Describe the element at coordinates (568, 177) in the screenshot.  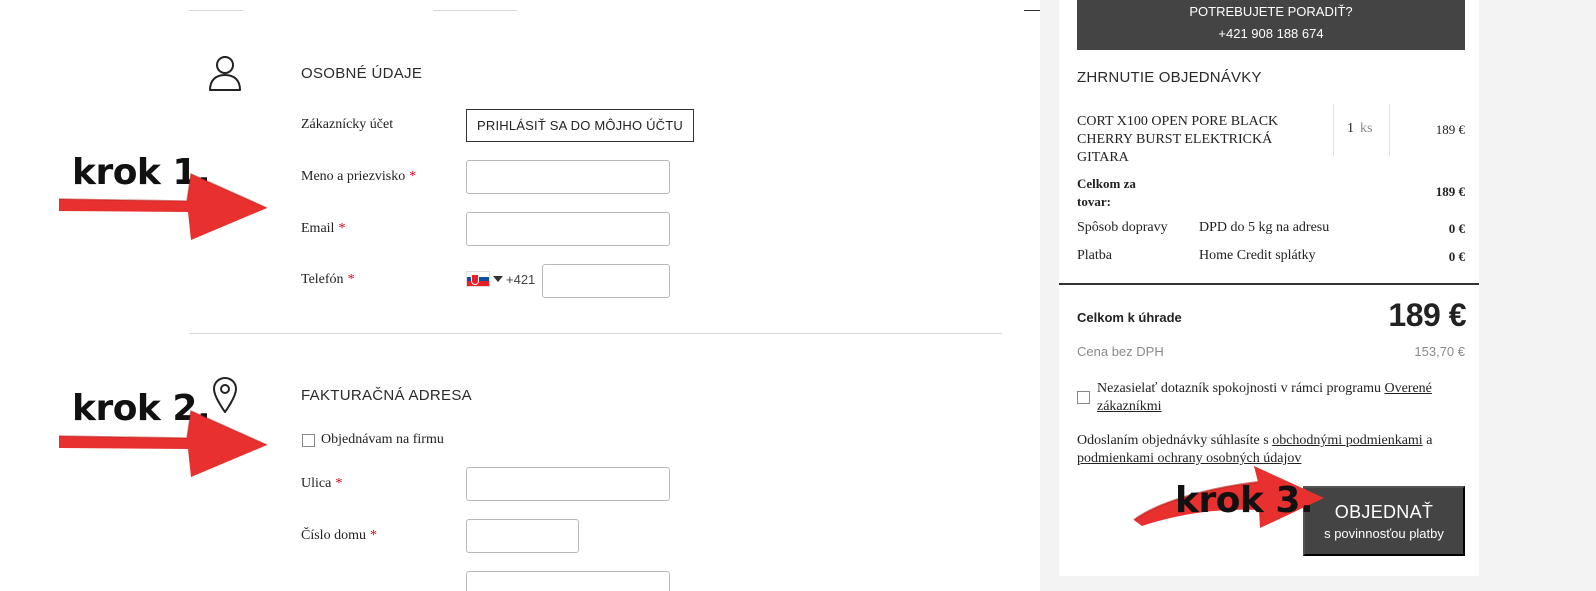
I see `name-input` at that location.